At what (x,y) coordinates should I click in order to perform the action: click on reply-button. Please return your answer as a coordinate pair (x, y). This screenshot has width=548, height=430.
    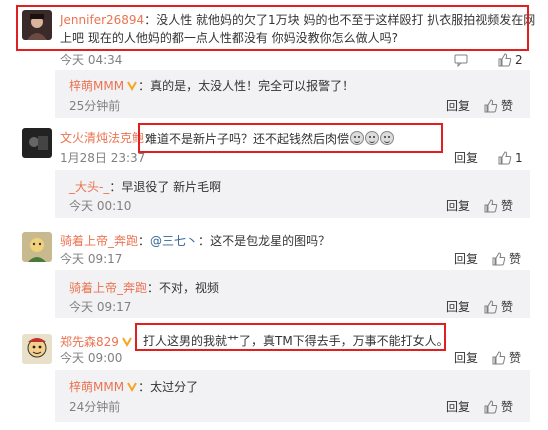
    Looking at the image, I should click on (461, 60).